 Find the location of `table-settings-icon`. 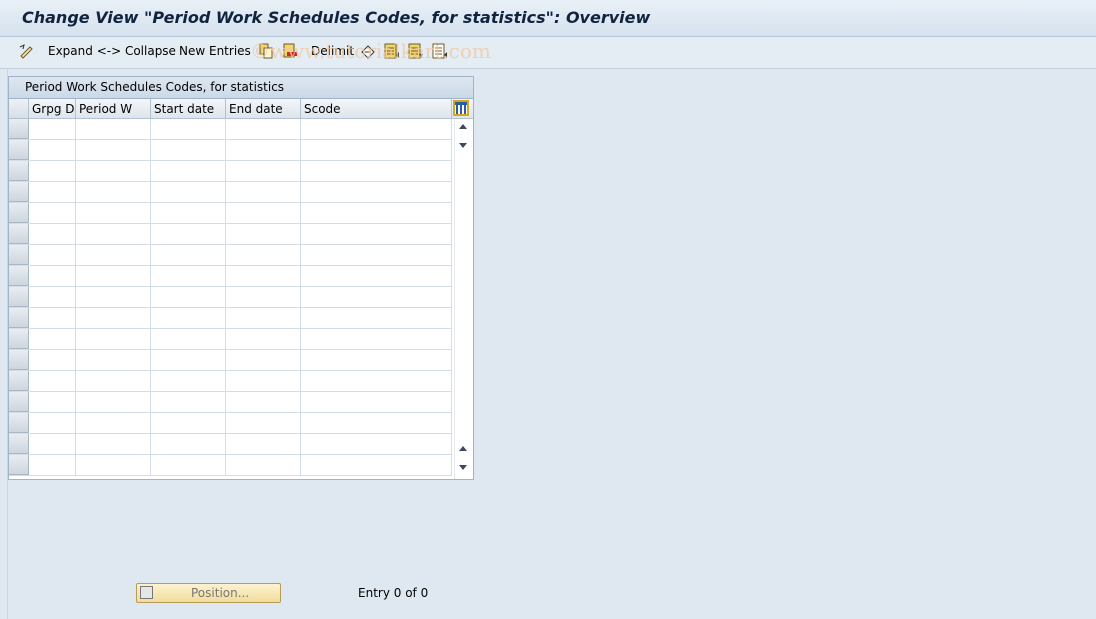

table-settings-icon is located at coordinates (461, 108).